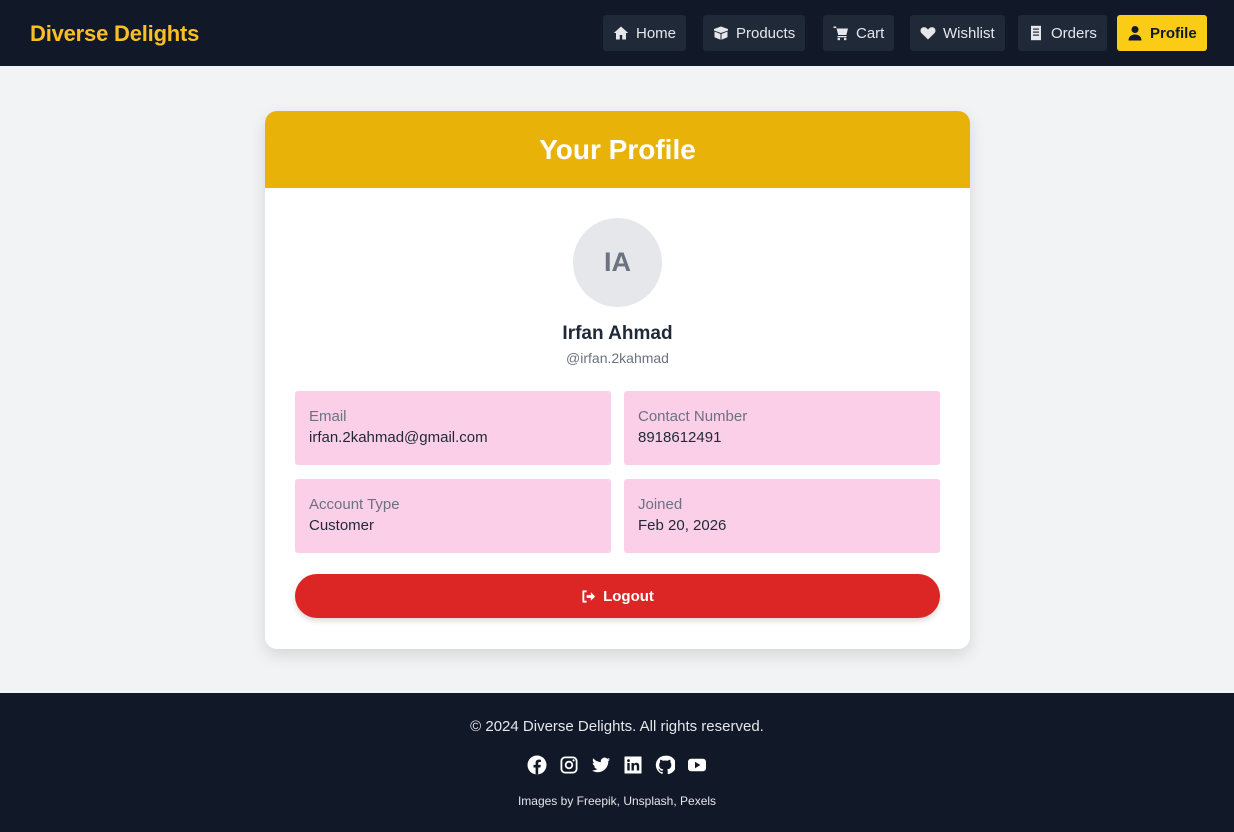 Image resolution: width=1234 pixels, height=832 pixels. I want to click on page-title: Your Profile, so click(617, 149).